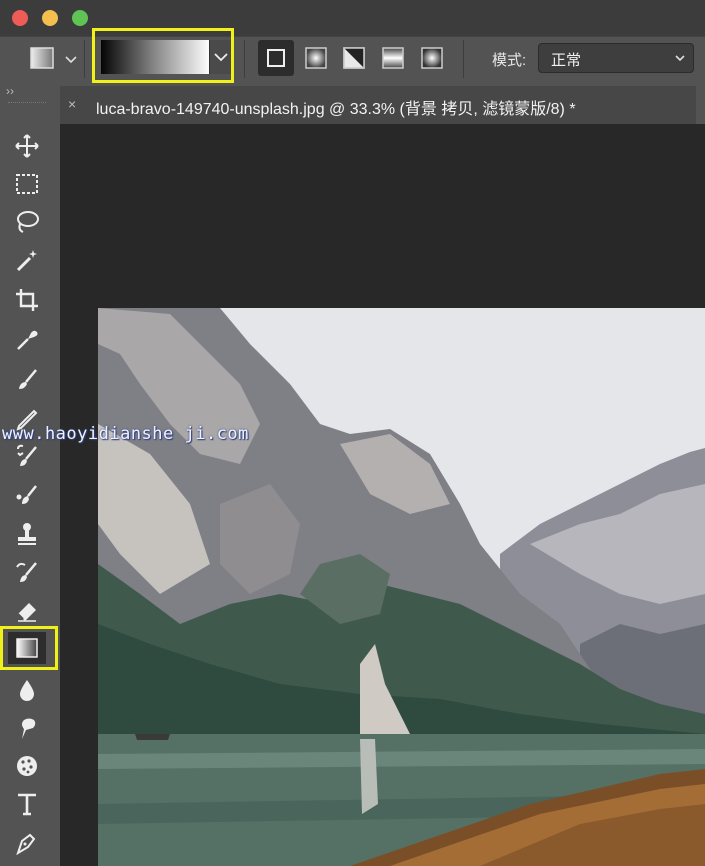 This screenshot has width=705, height=866. What do you see at coordinates (27, 222) in the screenshot?
I see `lasso-tool-icon` at bounding box center [27, 222].